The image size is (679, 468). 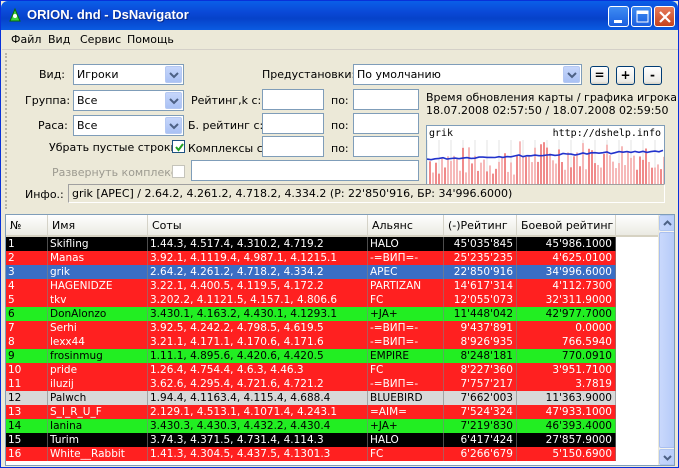 I want to click on cell-rating: 8'926'935, so click(x=480, y=342).